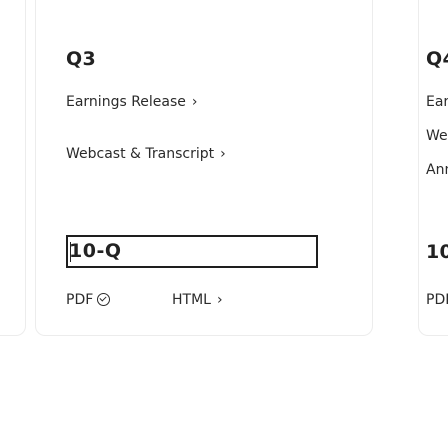 The image size is (448, 448). I want to click on filing-10q-heading: 10-Q, so click(95, 251).